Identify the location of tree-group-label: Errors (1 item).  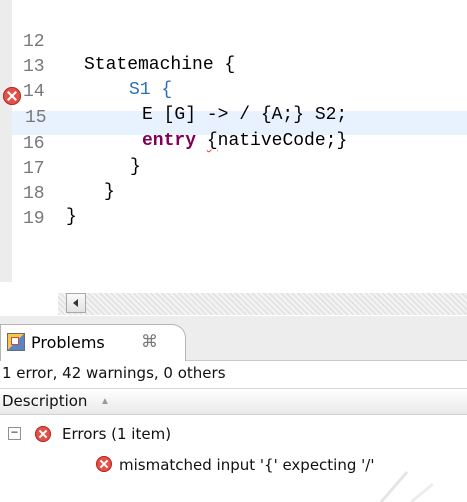
(117, 434).